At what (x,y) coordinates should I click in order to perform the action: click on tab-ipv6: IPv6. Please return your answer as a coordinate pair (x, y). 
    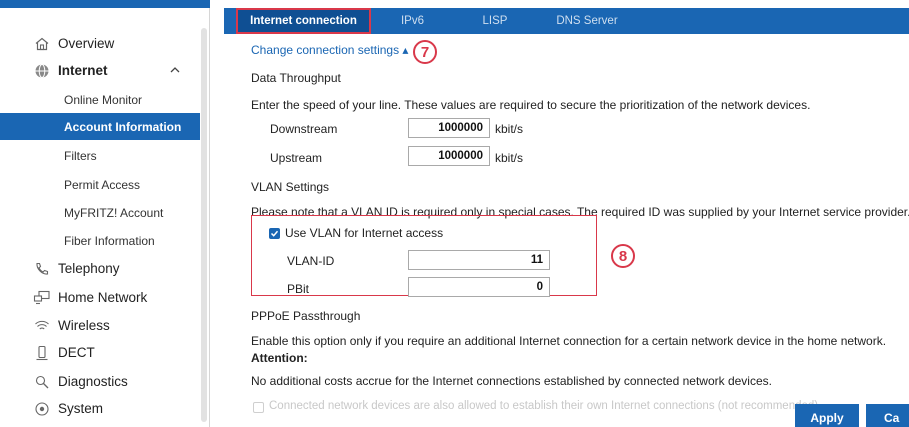
    Looking at the image, I should click on (412, 21).